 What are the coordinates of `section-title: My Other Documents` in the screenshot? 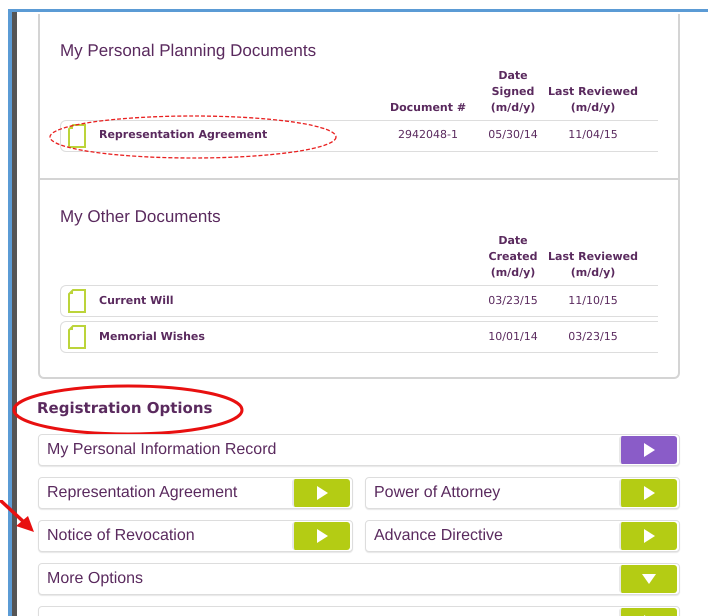 It's located at (141, 217).